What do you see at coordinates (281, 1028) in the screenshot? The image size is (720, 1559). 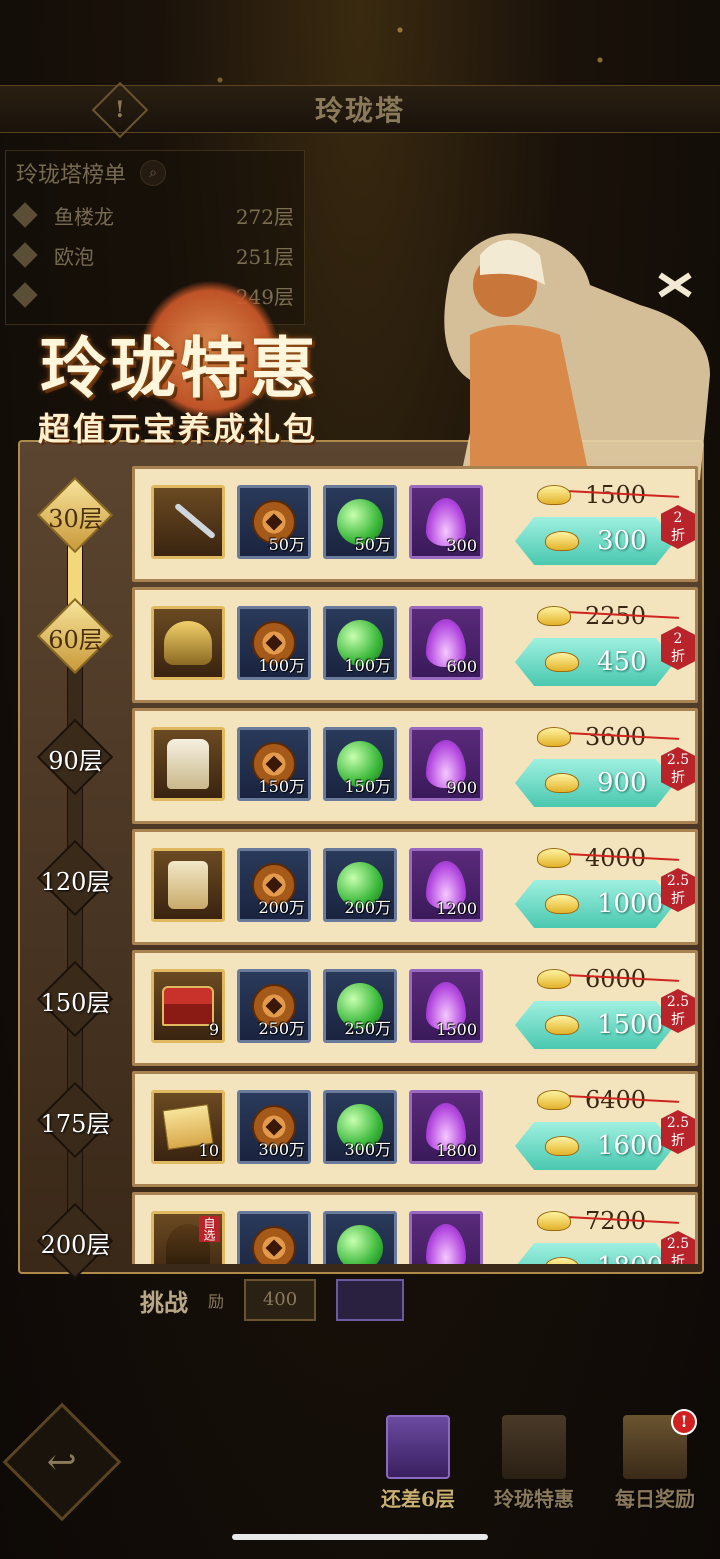 I see `item-quantity: 250万` at bounding box center [281, 1028].